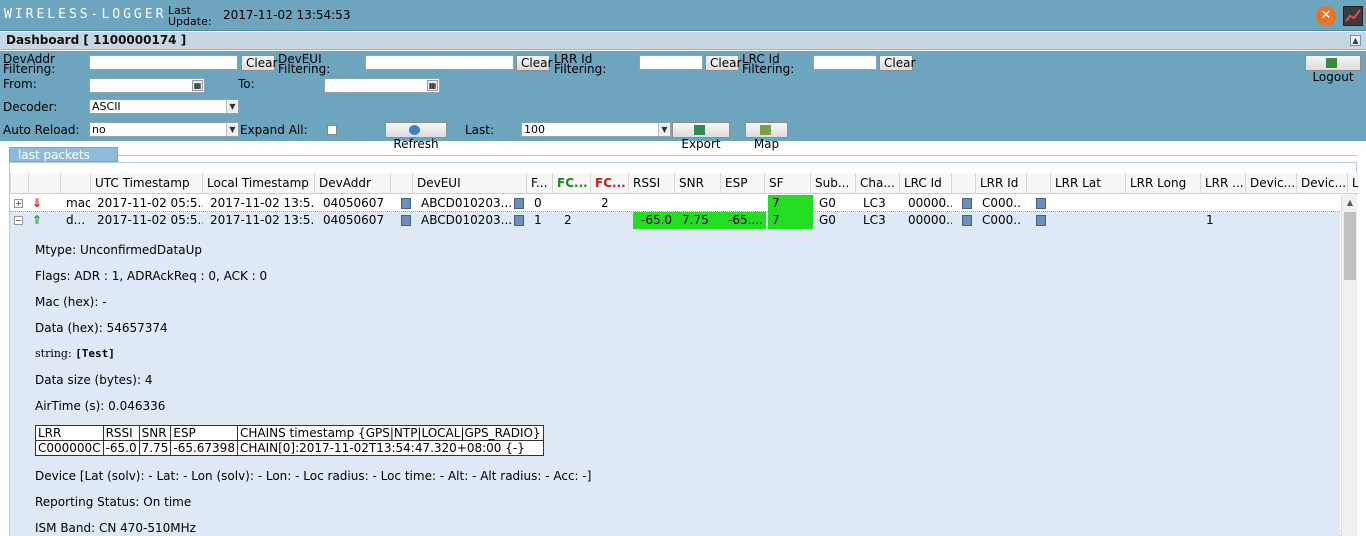  Describe the element at coordinates (765, 130) in the screenshot. I see `map-icon` at that location.